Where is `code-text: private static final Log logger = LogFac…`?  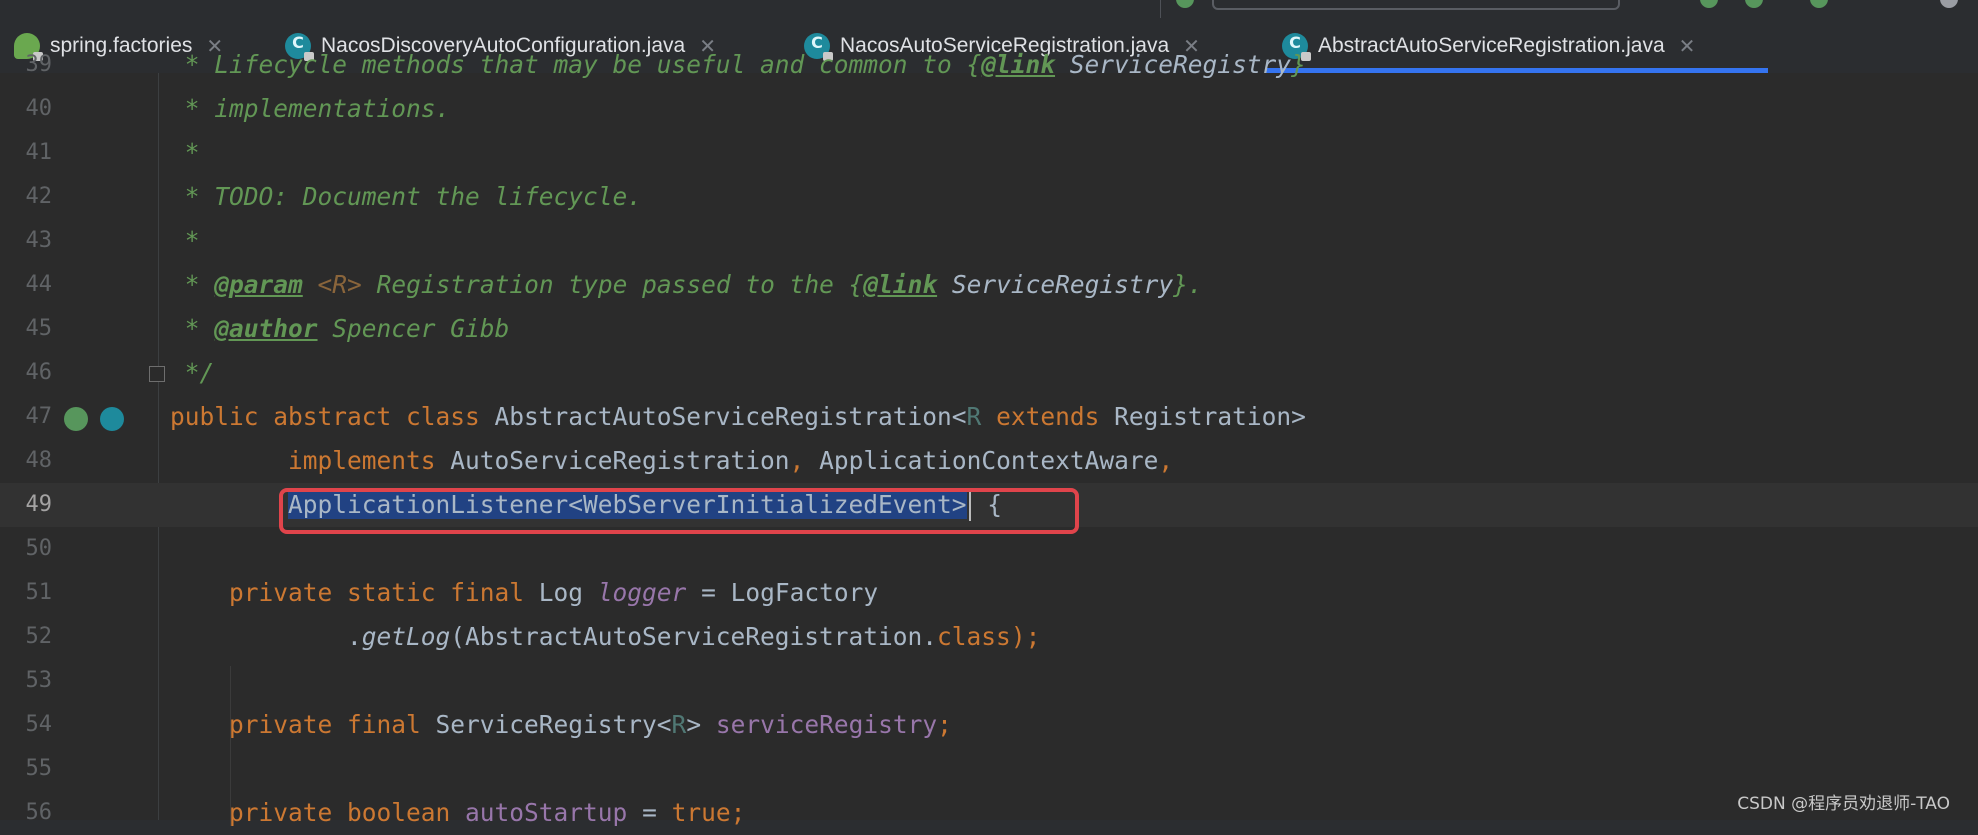
code-text: private static final Log logger = LogFac… is located at coordinates (554, 592).